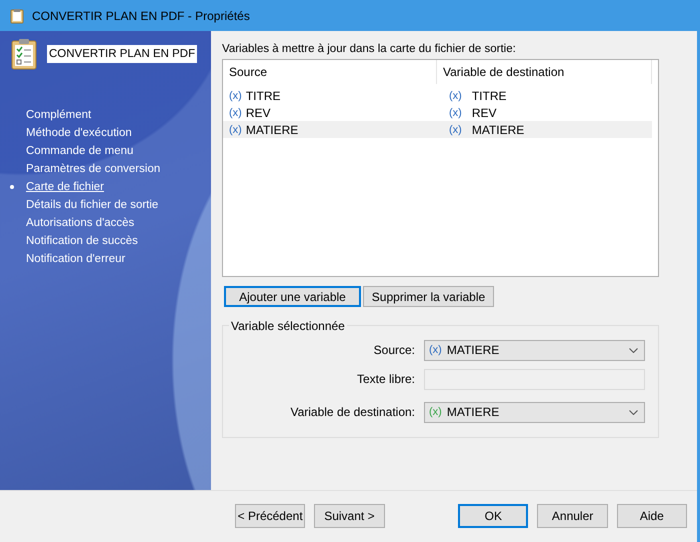 The height and width of the screenshot is (542, 700). What do you see at coordinates (572, 516) in the screenshot?
I see `dialog-button: Annuler` at bounding box center [572, 516].